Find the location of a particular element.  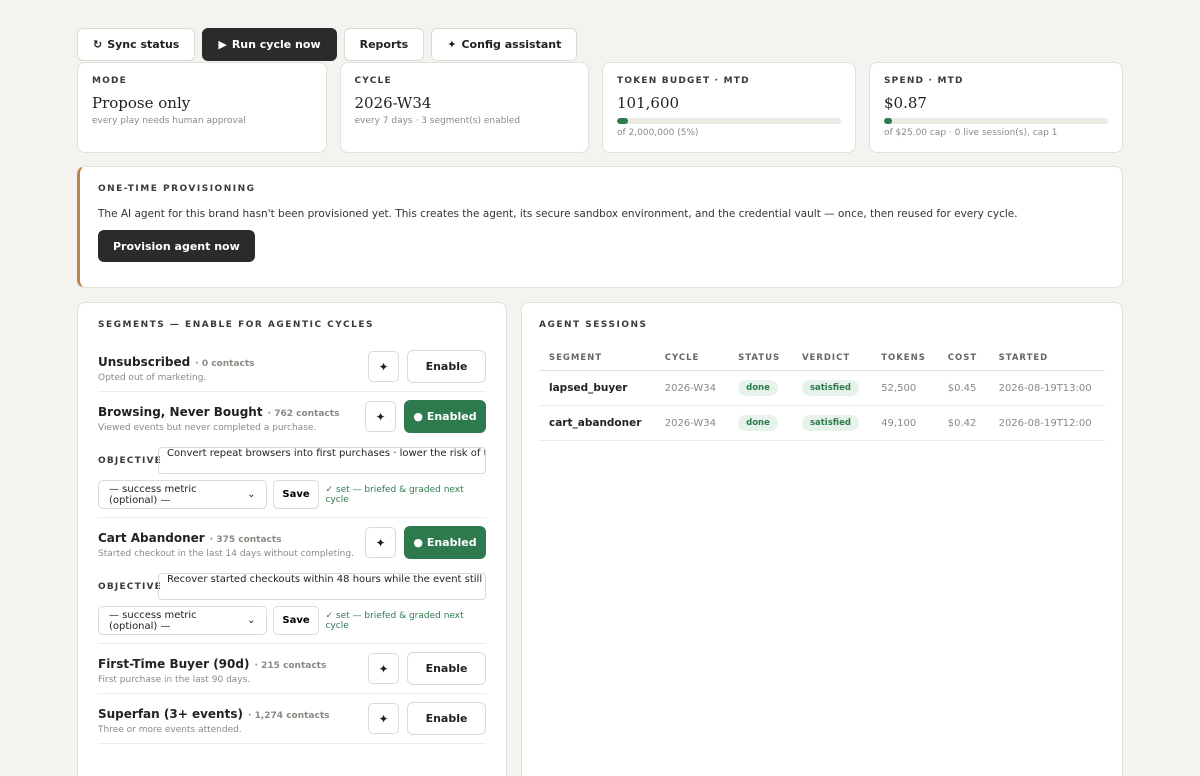

segment-name: First-Time Buyer (90d) is located at coordinates (174, 663).